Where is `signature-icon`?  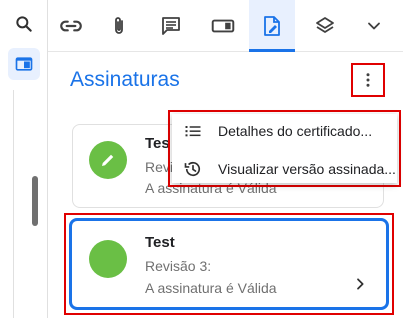
signature-icon is located at coordinates (272, 26).